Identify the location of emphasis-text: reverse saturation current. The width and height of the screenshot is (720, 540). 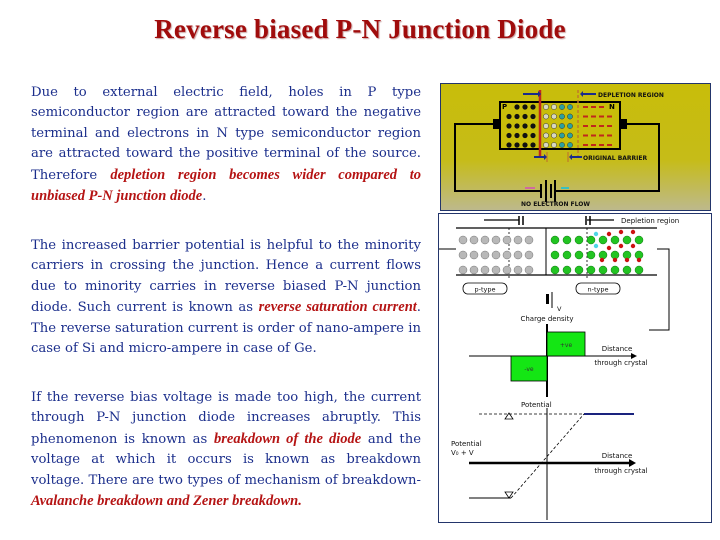
(337, 307).